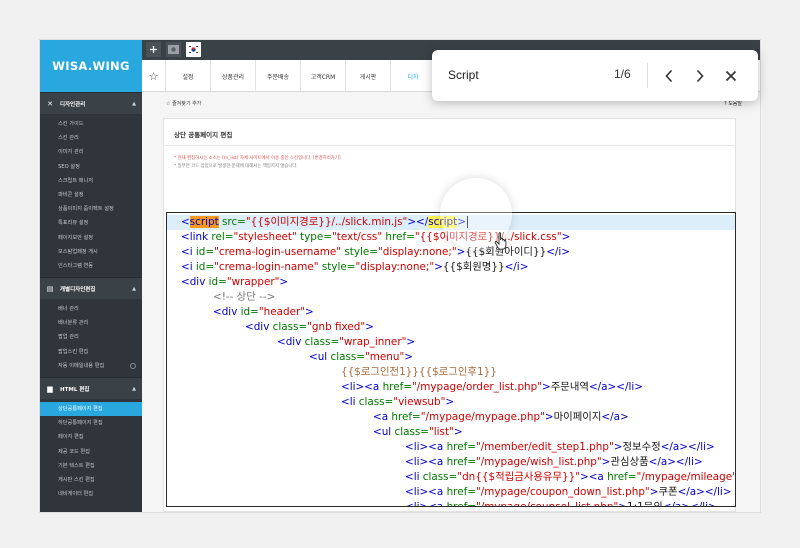 The height and width of the screenshot is (548, 800). What do you see at coordinates (91, 409) in the screenshot?
I see `sidebar-item: 상단공통페이지 편집` at bounding box center [91, 409].